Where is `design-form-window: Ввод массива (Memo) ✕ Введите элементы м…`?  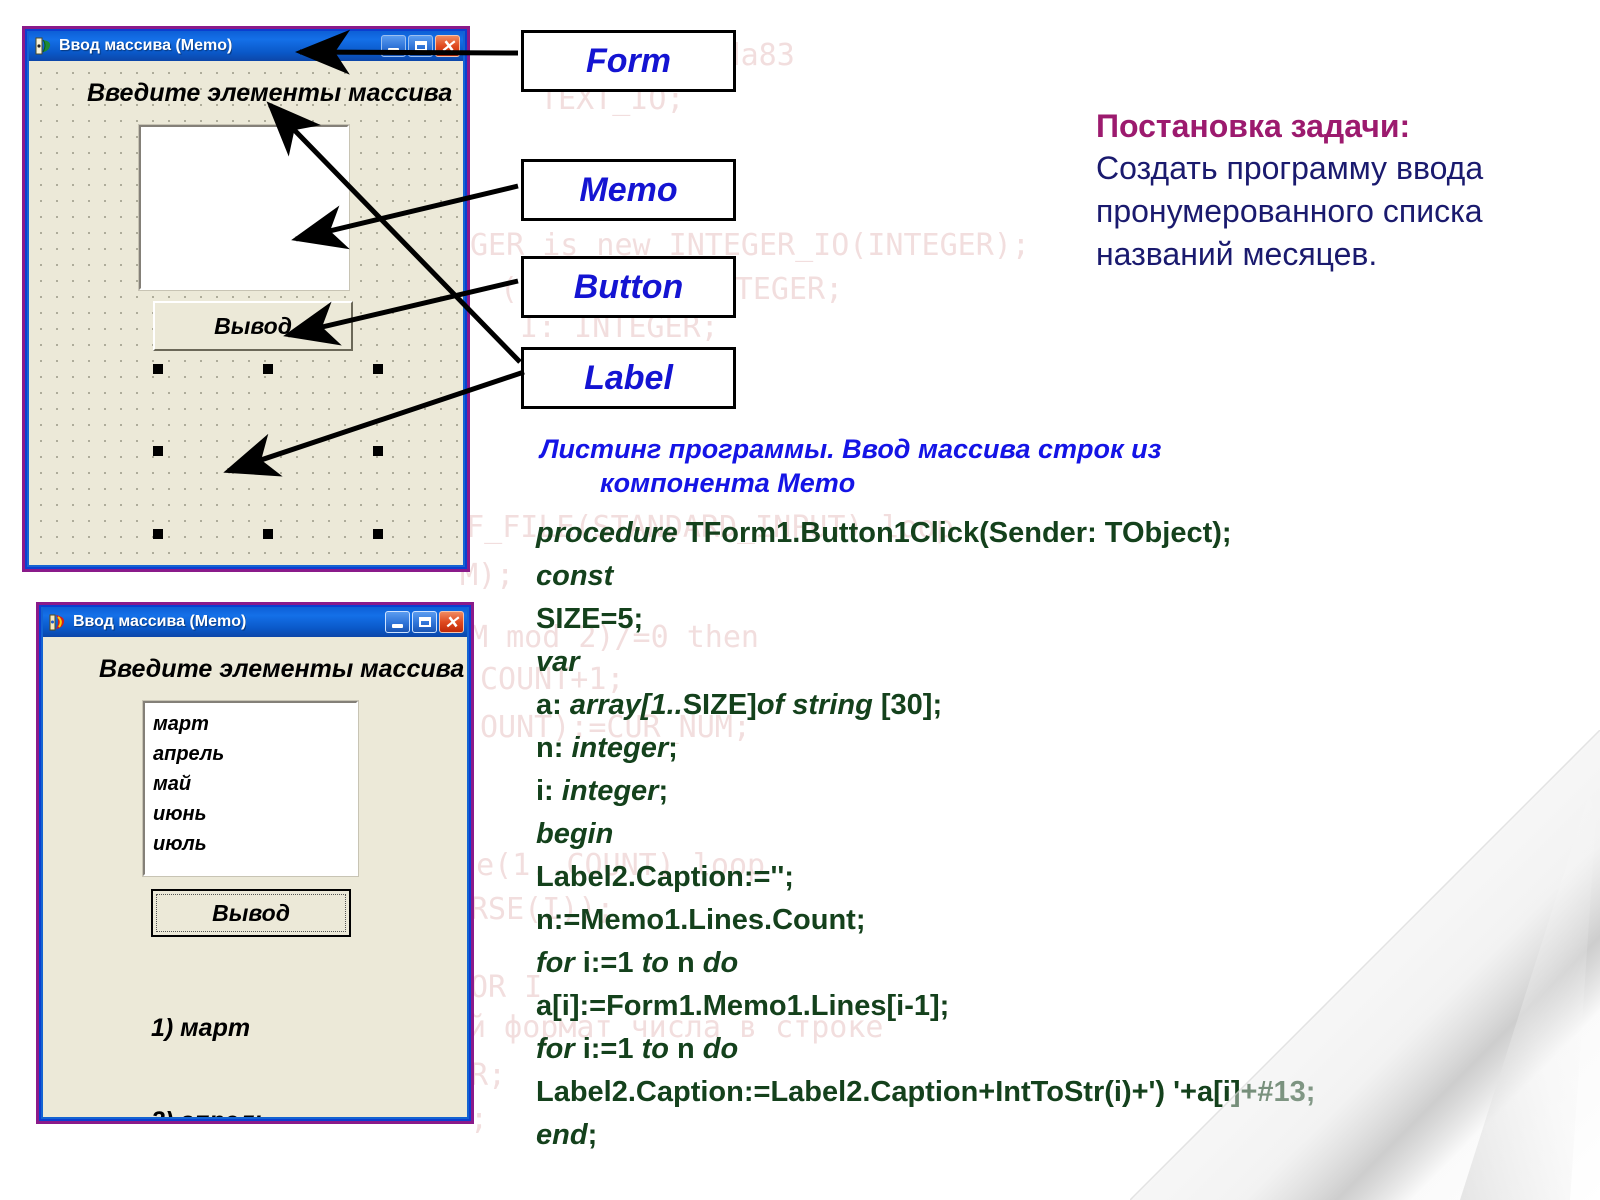
design-form-window: Ввод массива (Memo) ✕ Введите элементы м… is located at coordinates (246, 299).